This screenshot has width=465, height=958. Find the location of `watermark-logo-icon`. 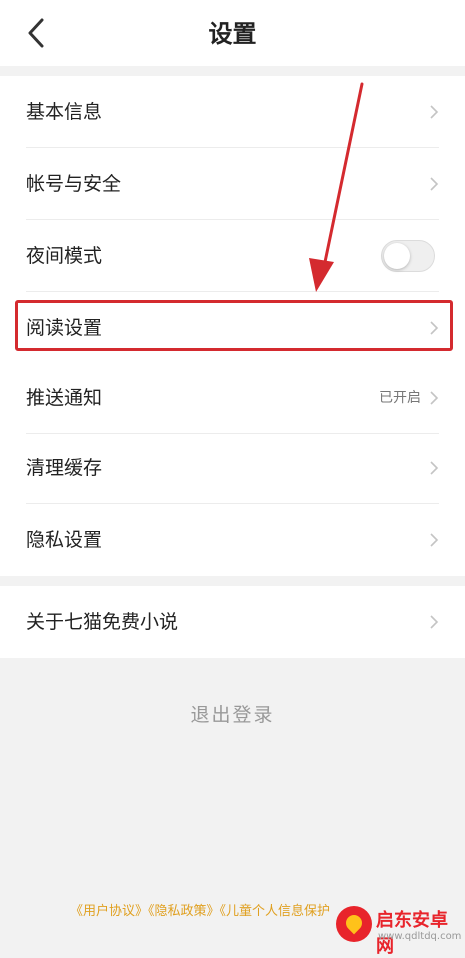

watermark-logo-icon is located at coordinates (354, 924).